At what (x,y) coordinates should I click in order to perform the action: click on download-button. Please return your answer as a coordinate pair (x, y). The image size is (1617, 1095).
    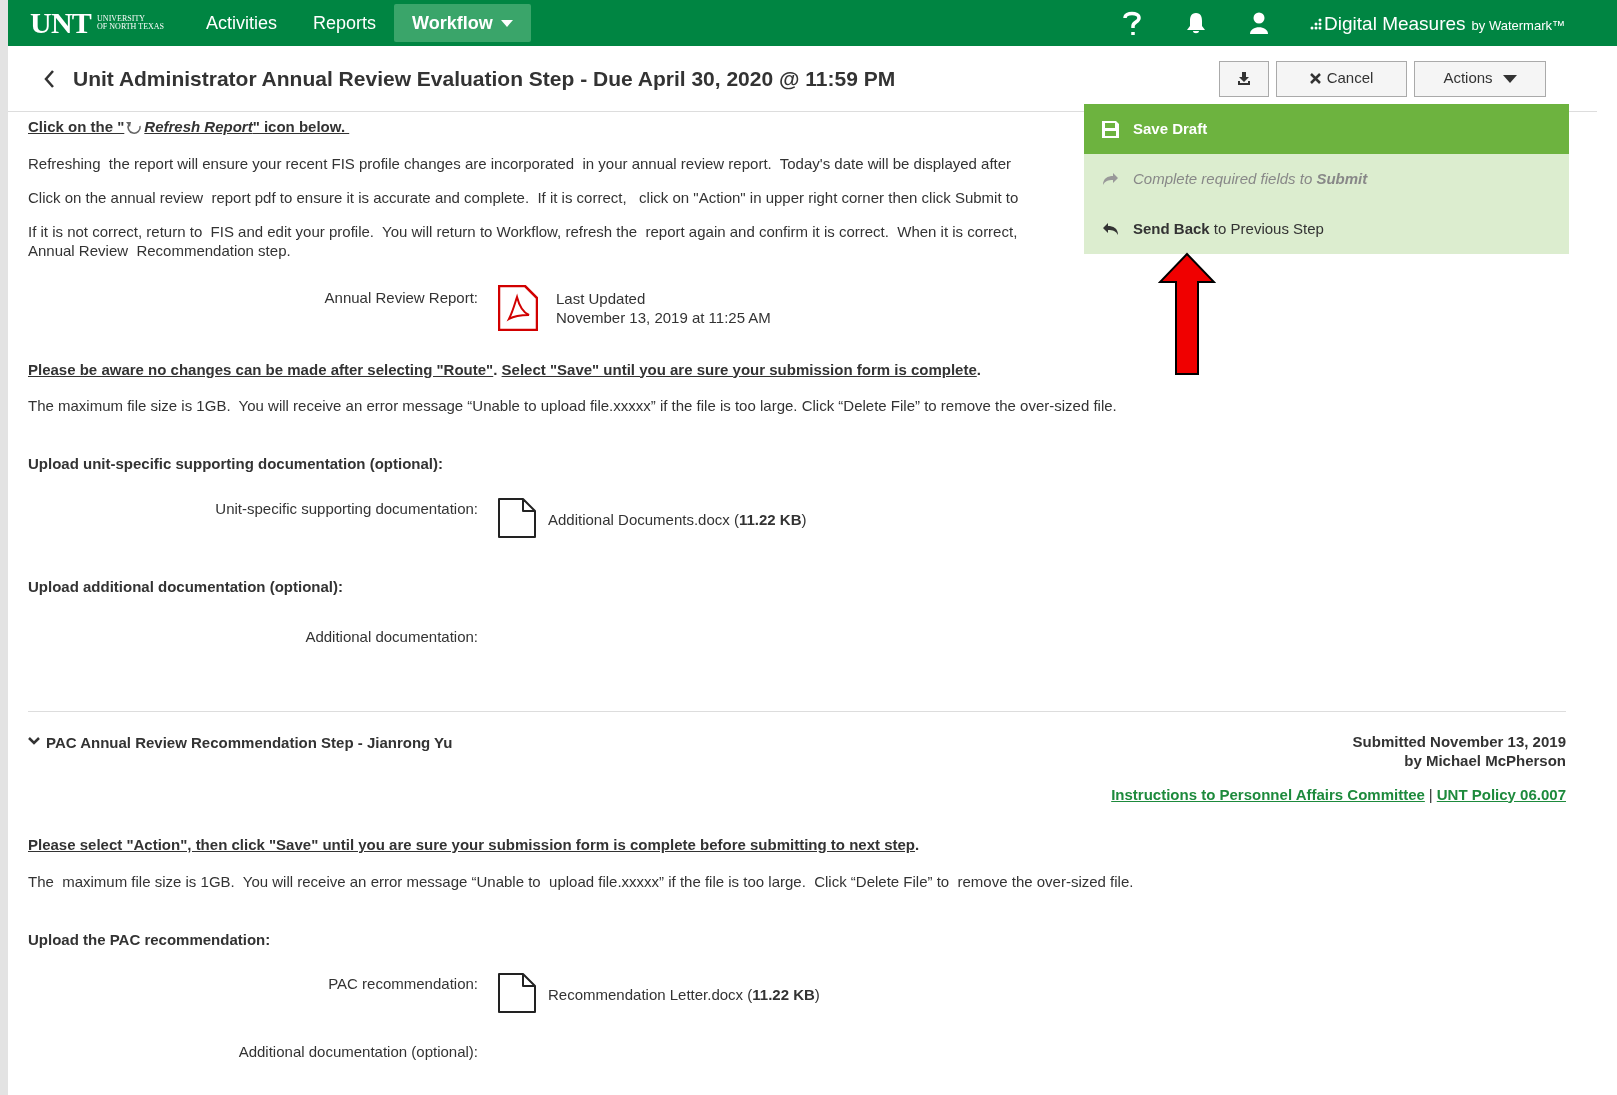
    Looking at the image, I should click on (1244, 78).